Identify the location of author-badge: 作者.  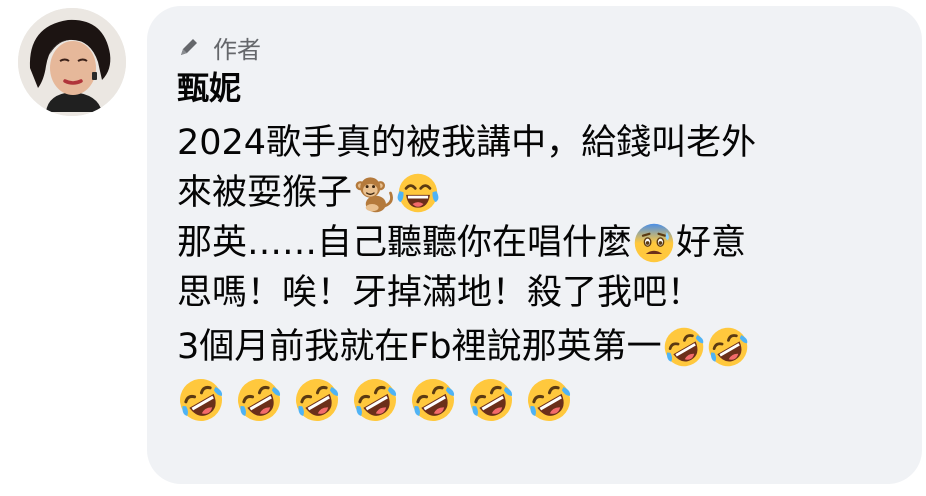
(219, 48).